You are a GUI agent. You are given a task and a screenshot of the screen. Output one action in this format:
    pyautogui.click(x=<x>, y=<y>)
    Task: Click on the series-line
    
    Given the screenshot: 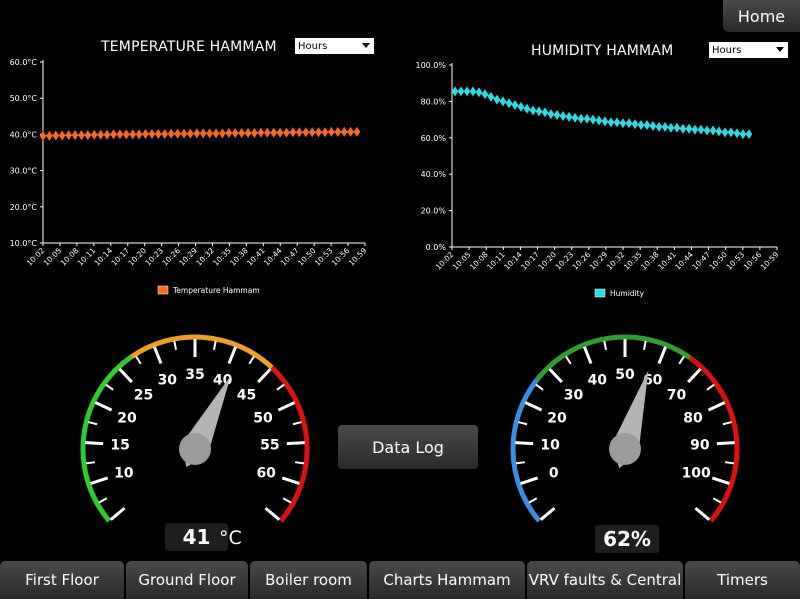 What is the action you would take?
    pyautogui.click(x=602, y=112)
    